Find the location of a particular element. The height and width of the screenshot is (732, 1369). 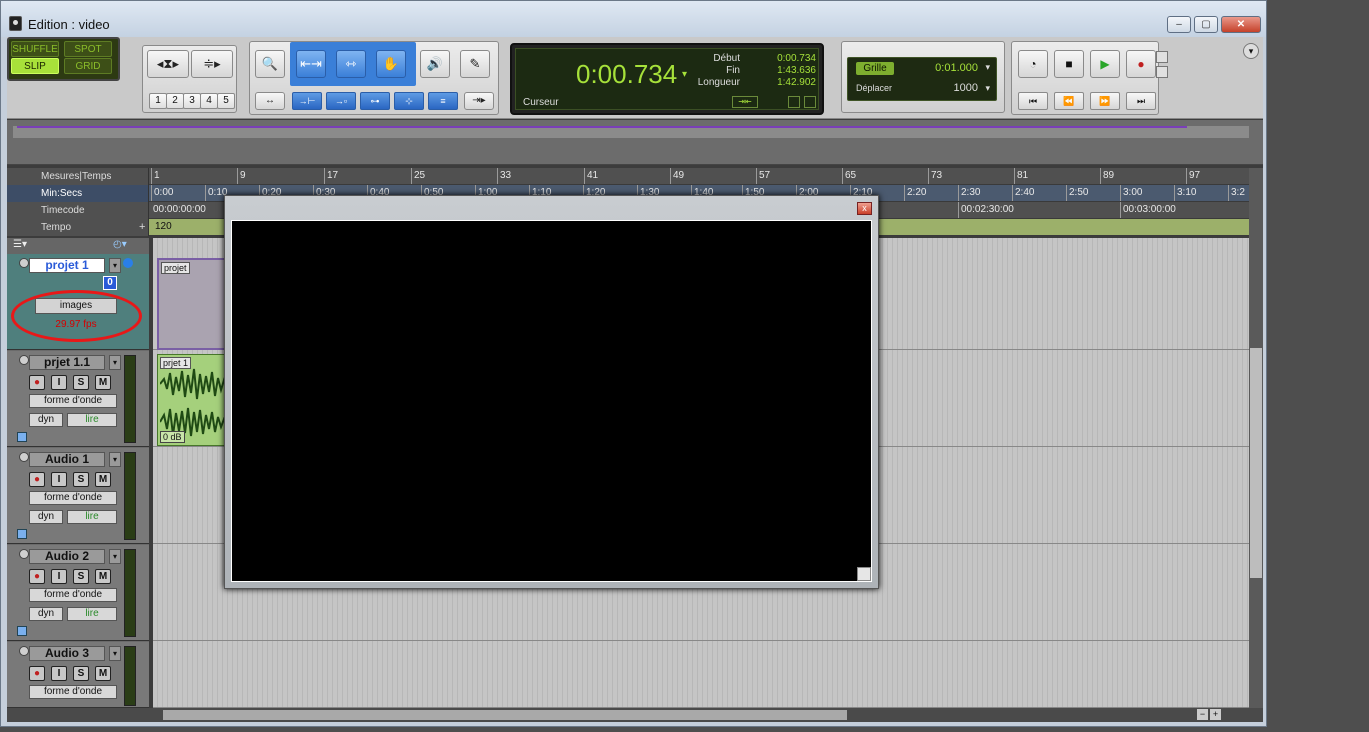

vertical-scrollbar is located at coordinates (1256, 438).